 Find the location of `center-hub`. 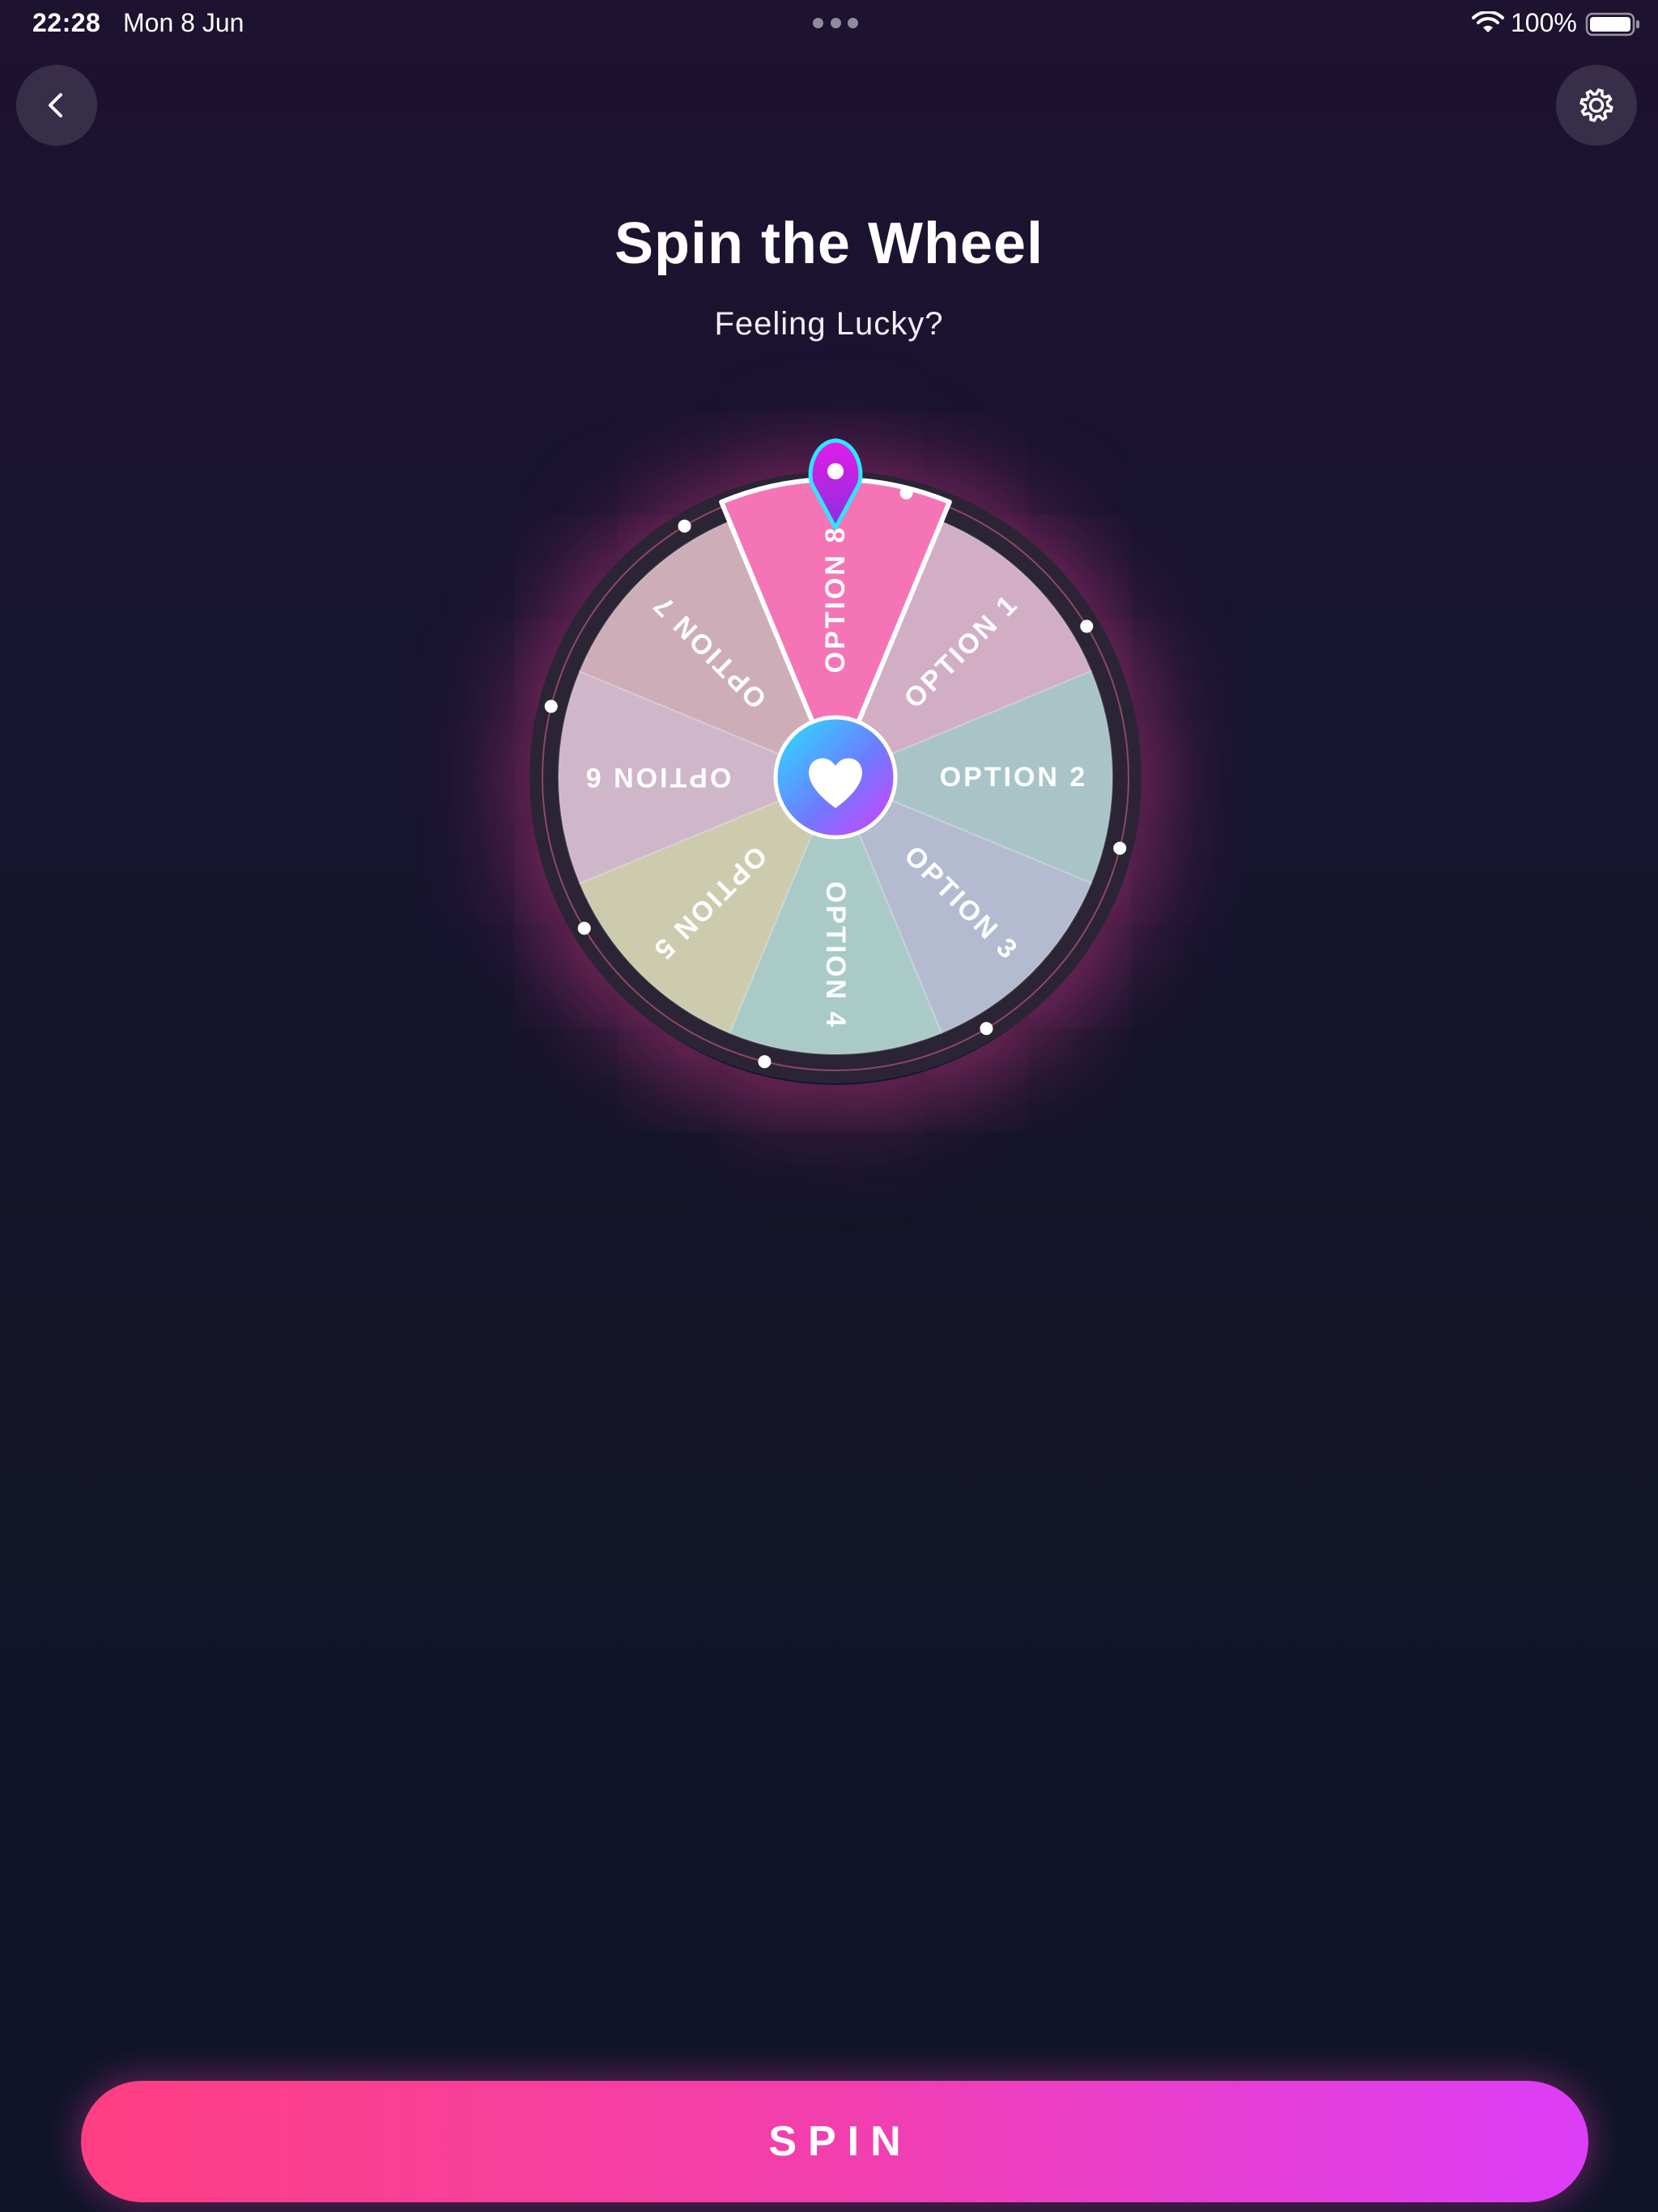

center-hub is located at coordinates (835, 778).